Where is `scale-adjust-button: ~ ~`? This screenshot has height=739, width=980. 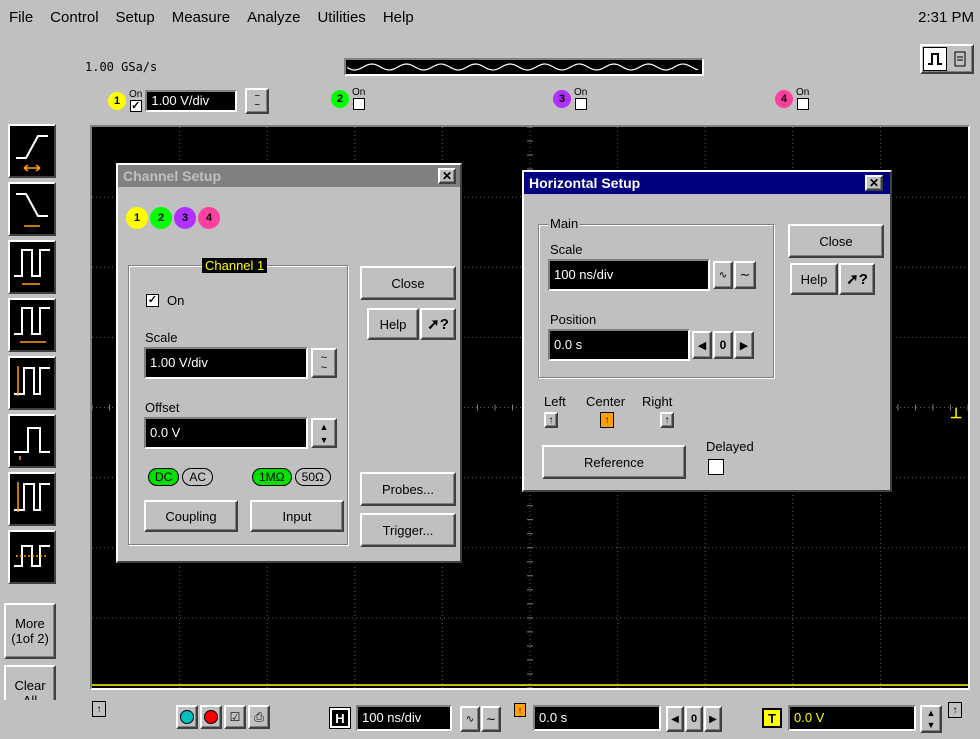
scale-adjust-button: ~ ~ is located at coordinates (324, 363).